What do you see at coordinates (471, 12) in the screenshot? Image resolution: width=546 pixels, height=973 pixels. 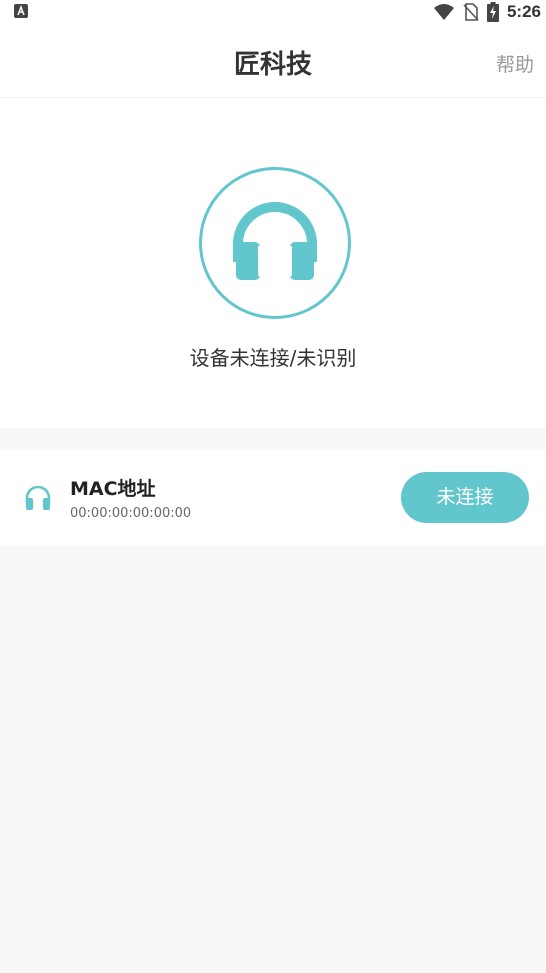 I see `no-sim-icon` at bounding box center [471, 12].